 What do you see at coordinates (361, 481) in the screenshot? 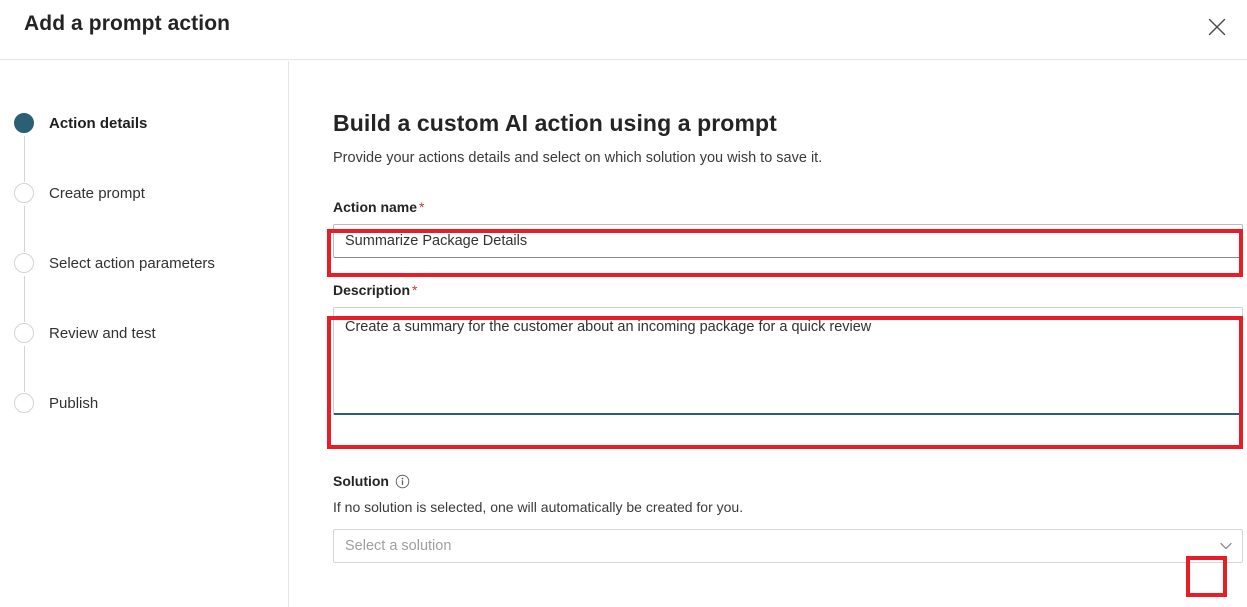
I see `solution-label: Solution` at bounding box center [361, 481].